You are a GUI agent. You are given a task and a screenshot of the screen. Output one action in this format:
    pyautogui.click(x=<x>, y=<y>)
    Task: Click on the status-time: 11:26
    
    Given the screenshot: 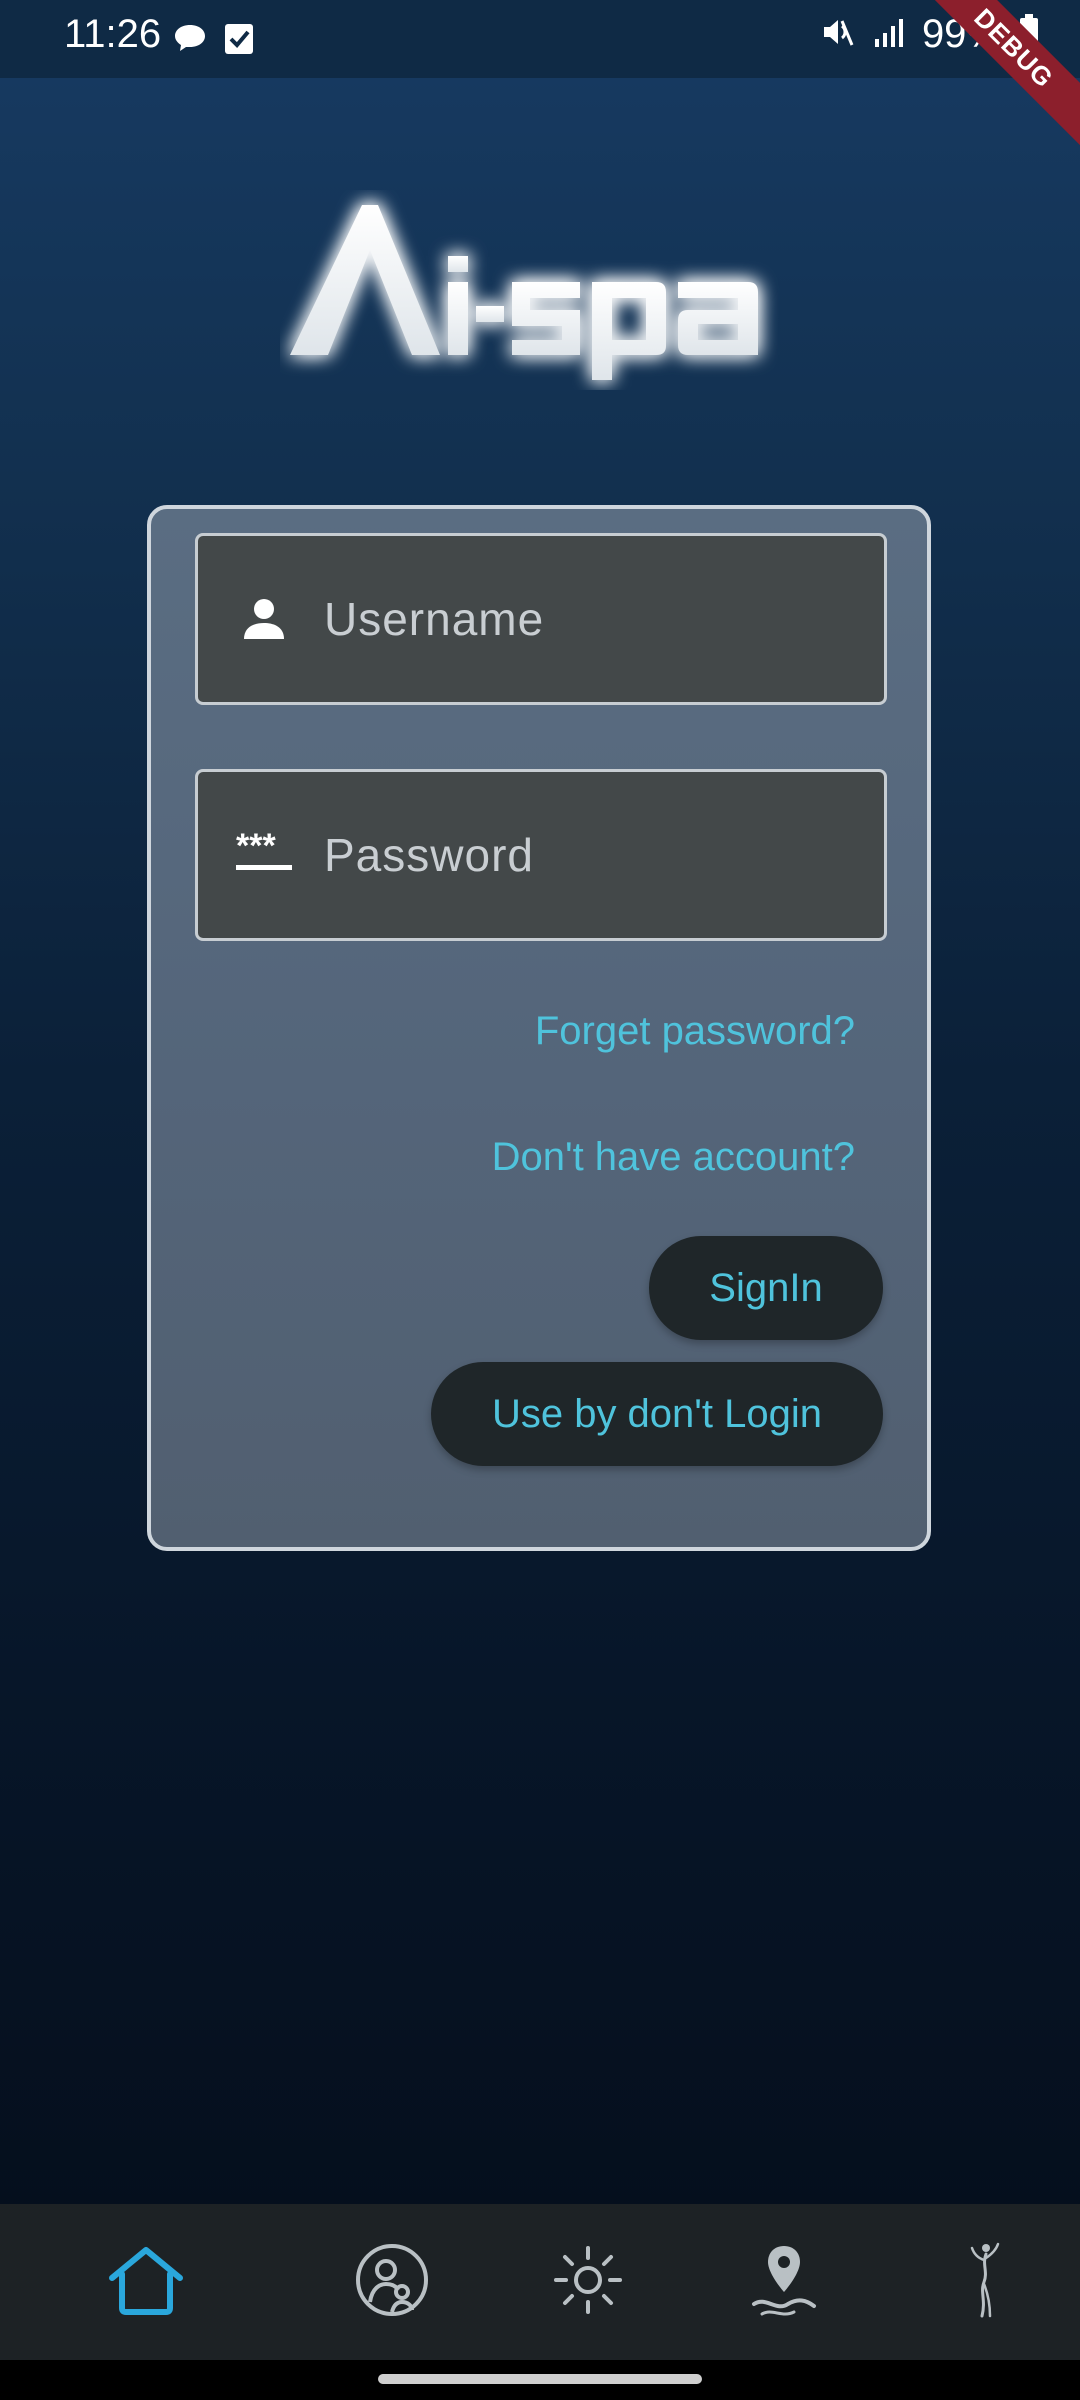 What is the action you would take?
    pyautogui.click(x=113, y=34)
    